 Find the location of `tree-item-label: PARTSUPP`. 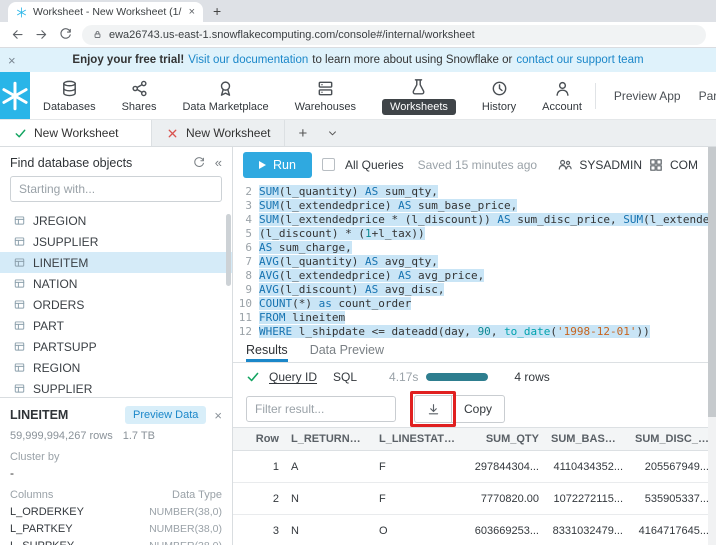

tree-item-label: PARTSUPP is located at coordinates (65, 346).